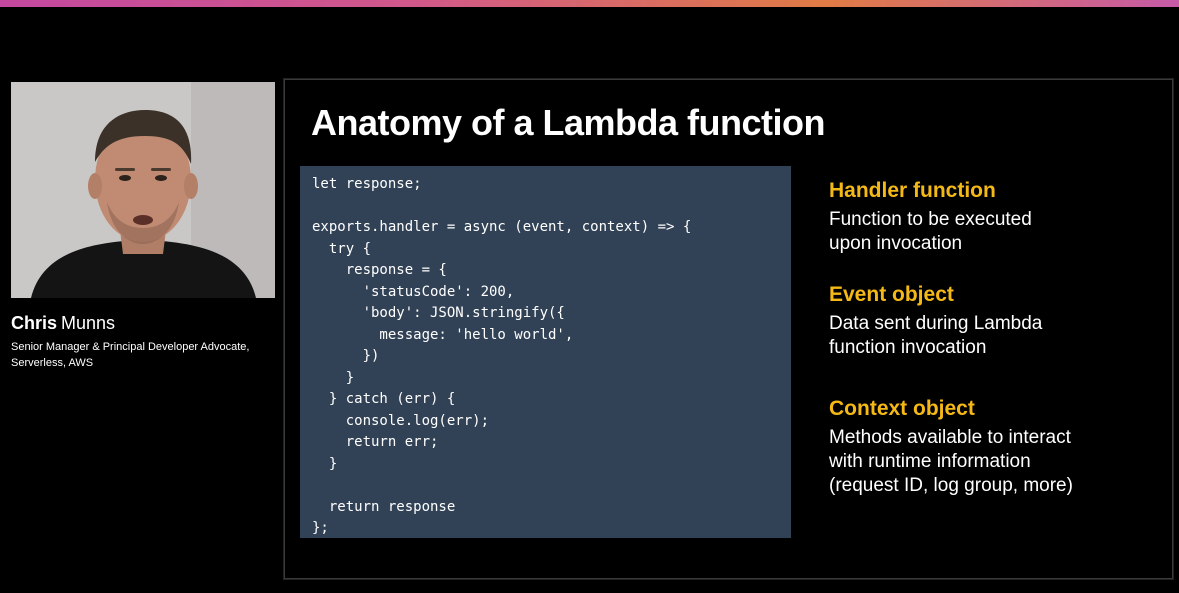 Image resolution: width=1179 pixels, height=593 pixels. I want to click on top-accent-stripe, so click(589, 3).